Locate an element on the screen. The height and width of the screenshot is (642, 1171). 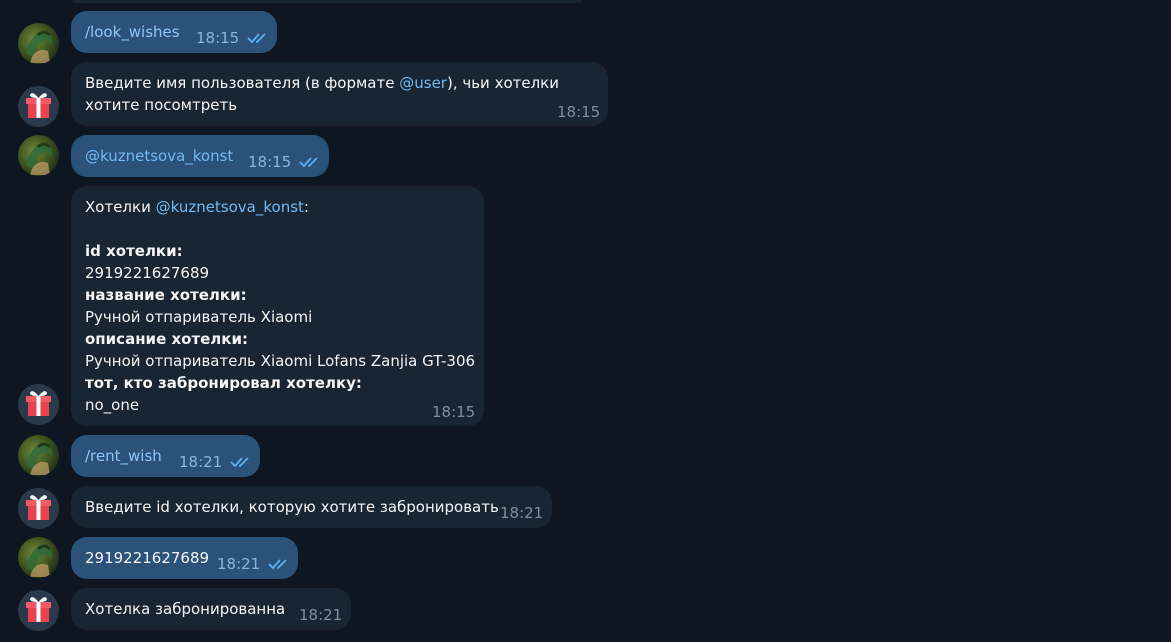
wish-header: Хотелки @kuznetsova_konst: is located at coordinates (280, 207).